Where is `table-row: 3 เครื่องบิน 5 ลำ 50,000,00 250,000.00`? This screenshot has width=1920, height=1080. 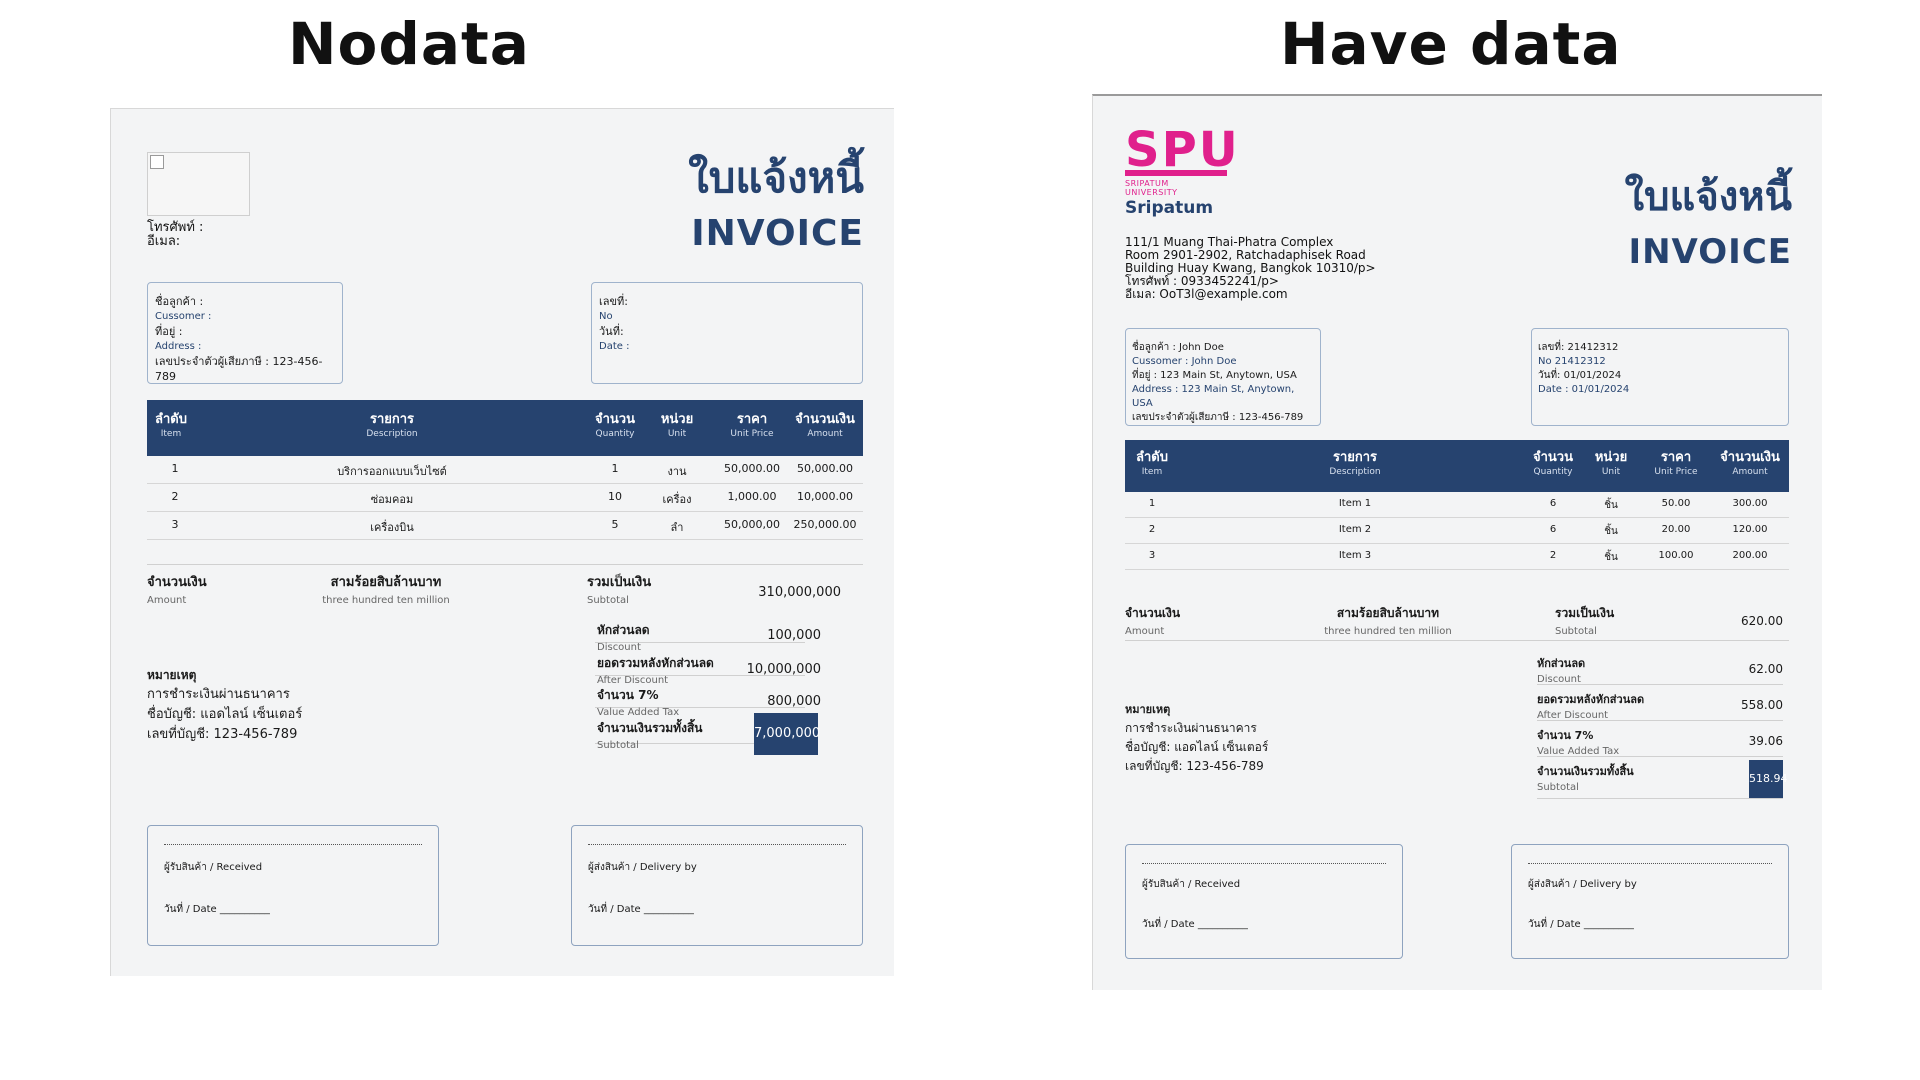
table-row: 3 เครื่องบิน 5 ลำ 50,000,00 250,000.00 is located at coordinates (505, 526).